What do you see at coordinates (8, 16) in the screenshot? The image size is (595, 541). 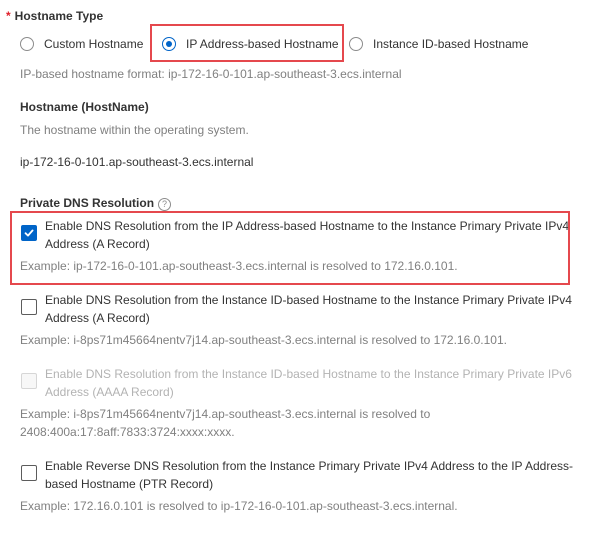 I see `required-mark: *` at bounding box center [8, 16].